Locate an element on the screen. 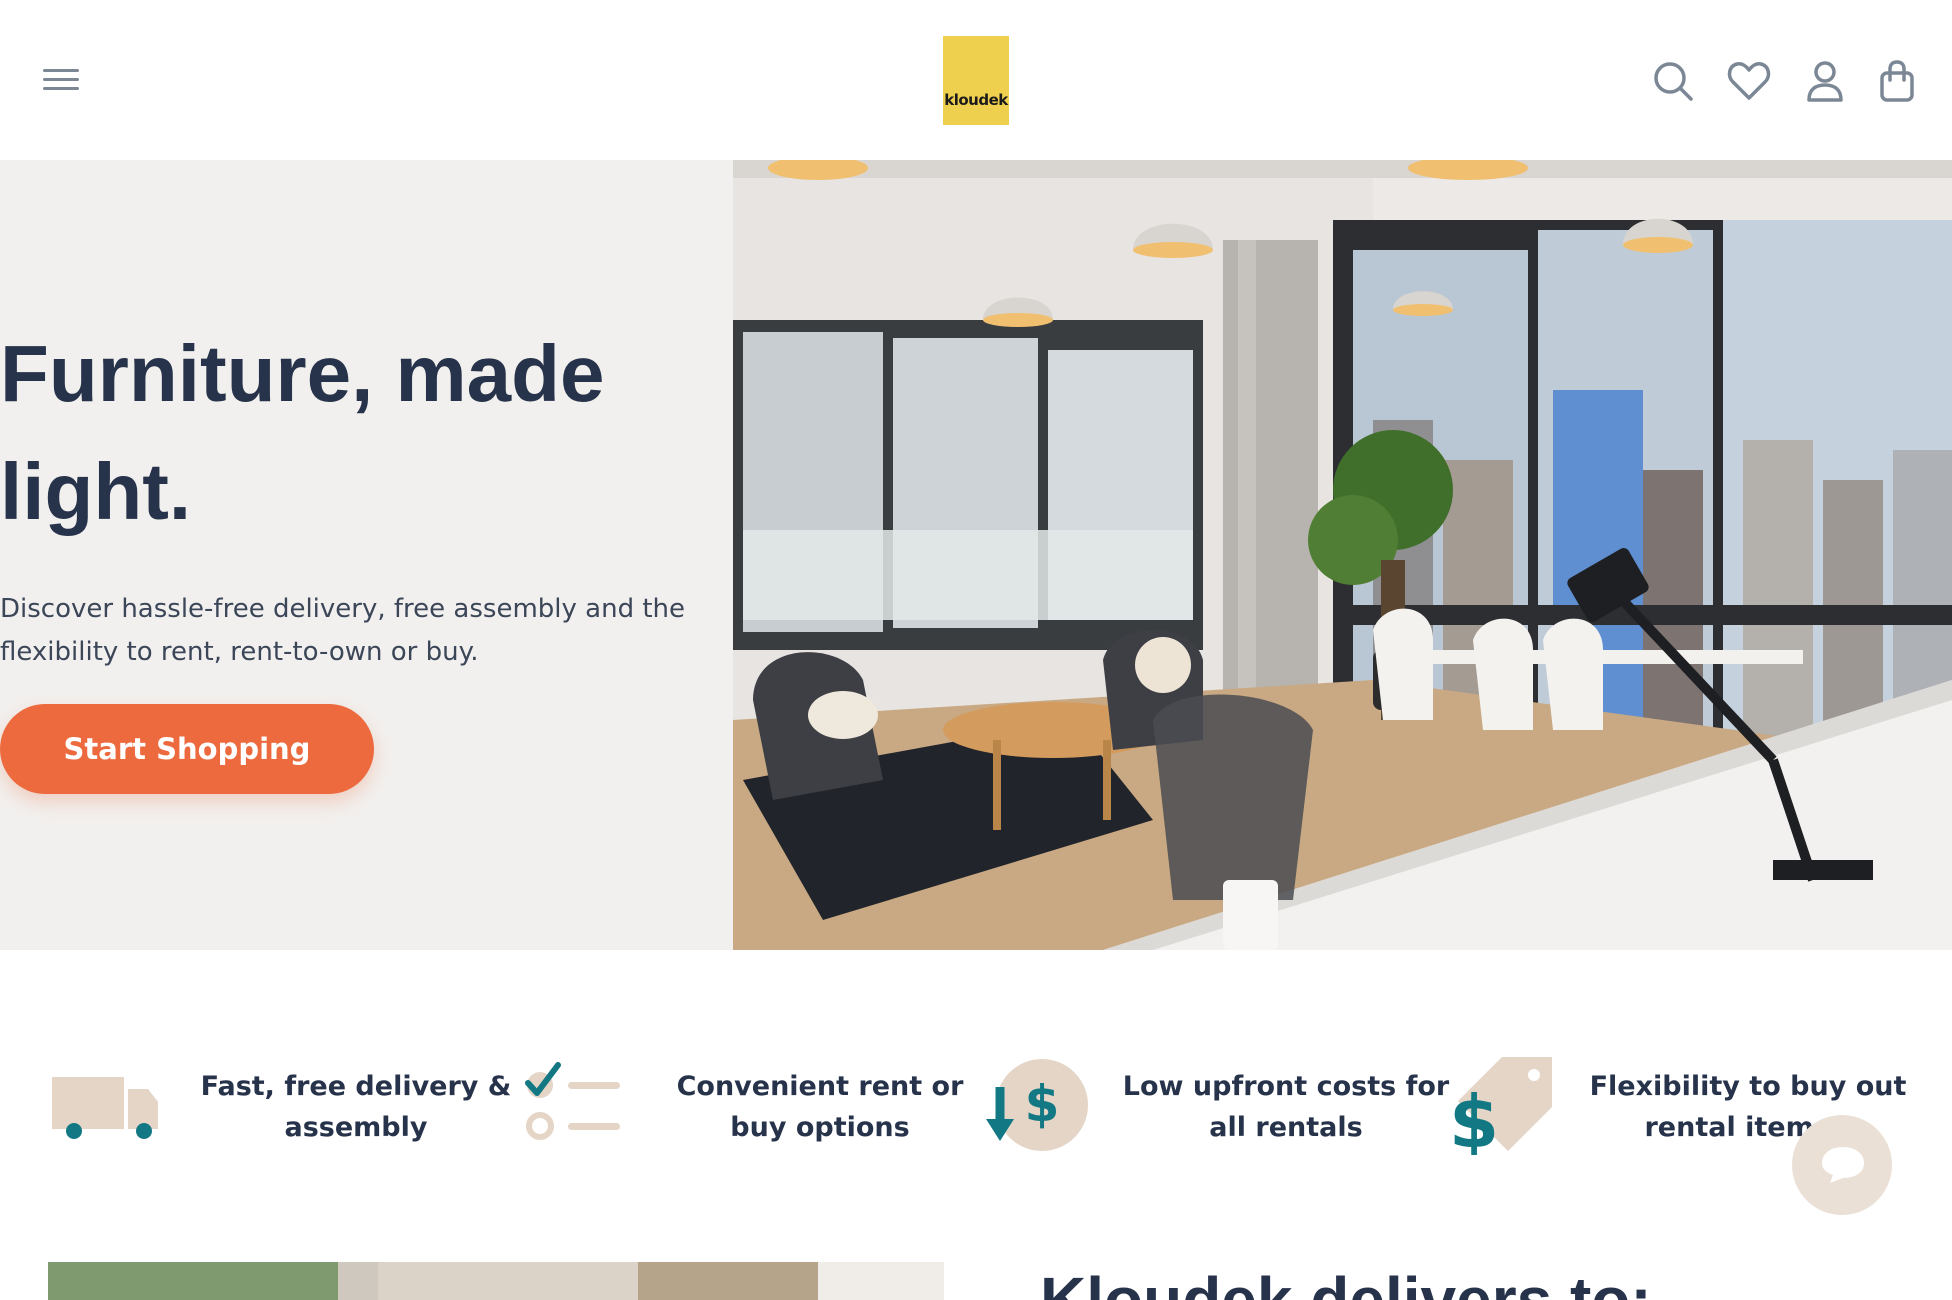 The image size is (1952, 1300). account-button is located at coordinates (1825, 81).